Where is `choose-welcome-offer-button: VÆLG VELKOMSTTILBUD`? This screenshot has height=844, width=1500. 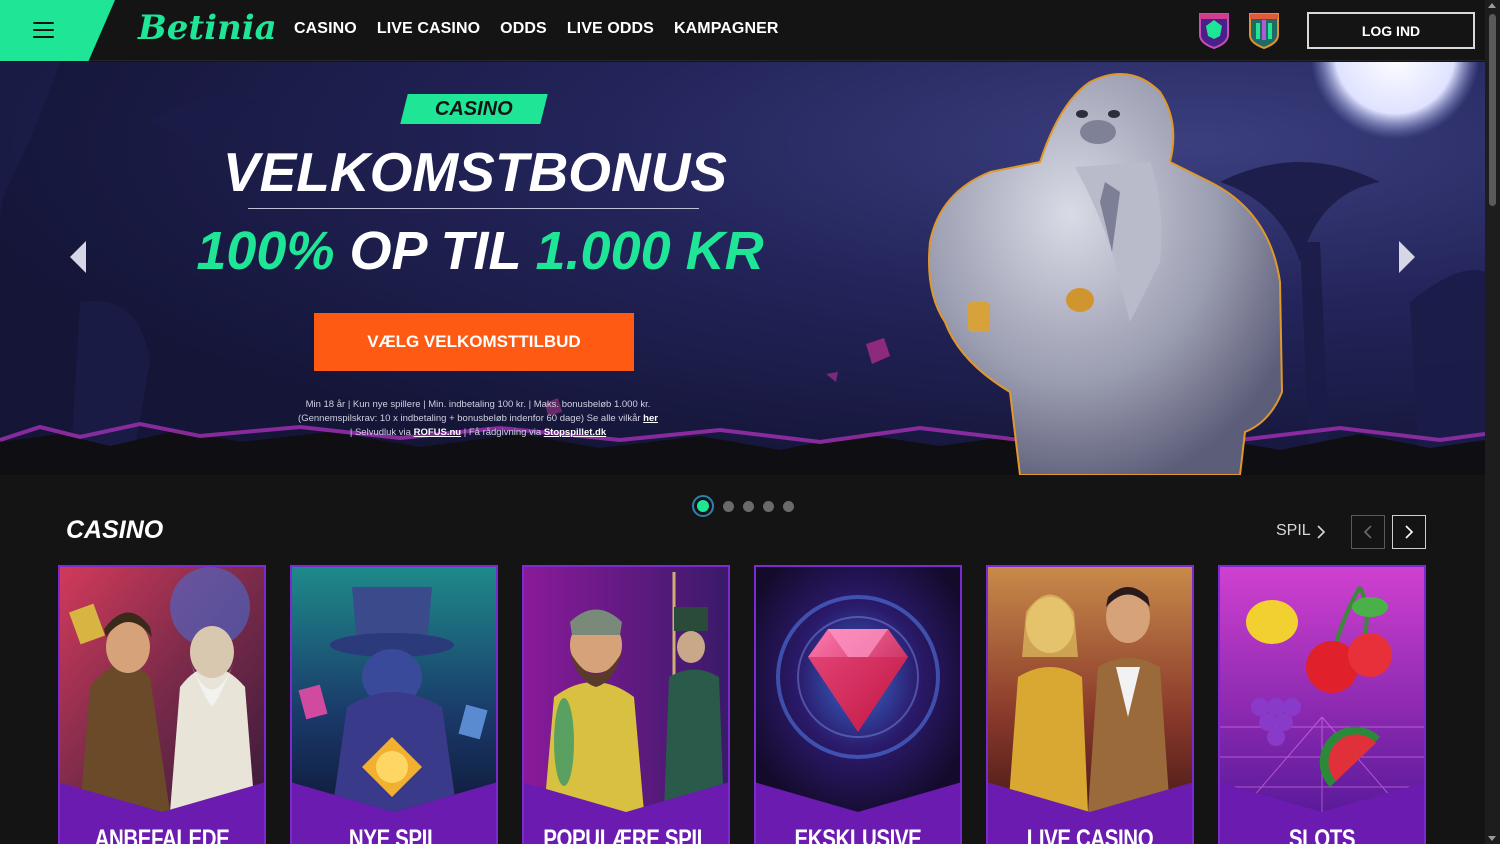 choose-welcome-offer-button: VÆLG VELKOMSTTILBUD is located at coordinates (474, 342).